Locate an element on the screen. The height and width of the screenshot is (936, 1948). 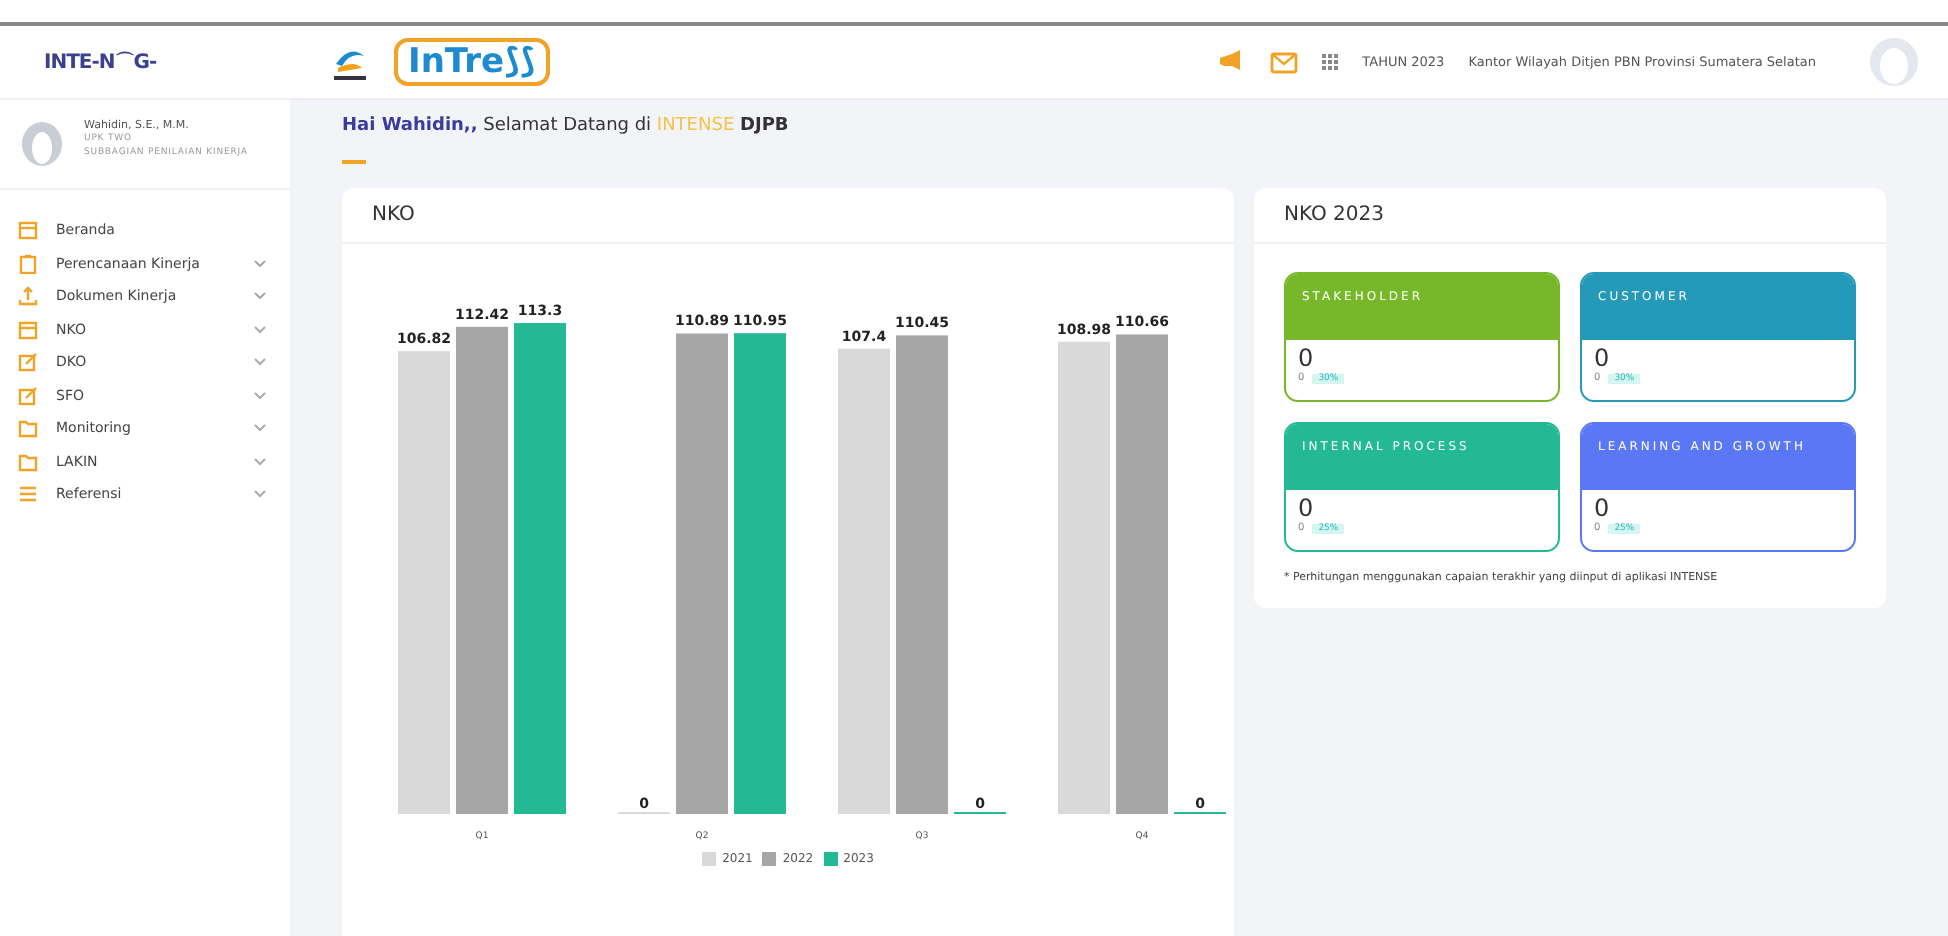
app-logo: InTre⟆⟆ is located at coordinates (472, 62).